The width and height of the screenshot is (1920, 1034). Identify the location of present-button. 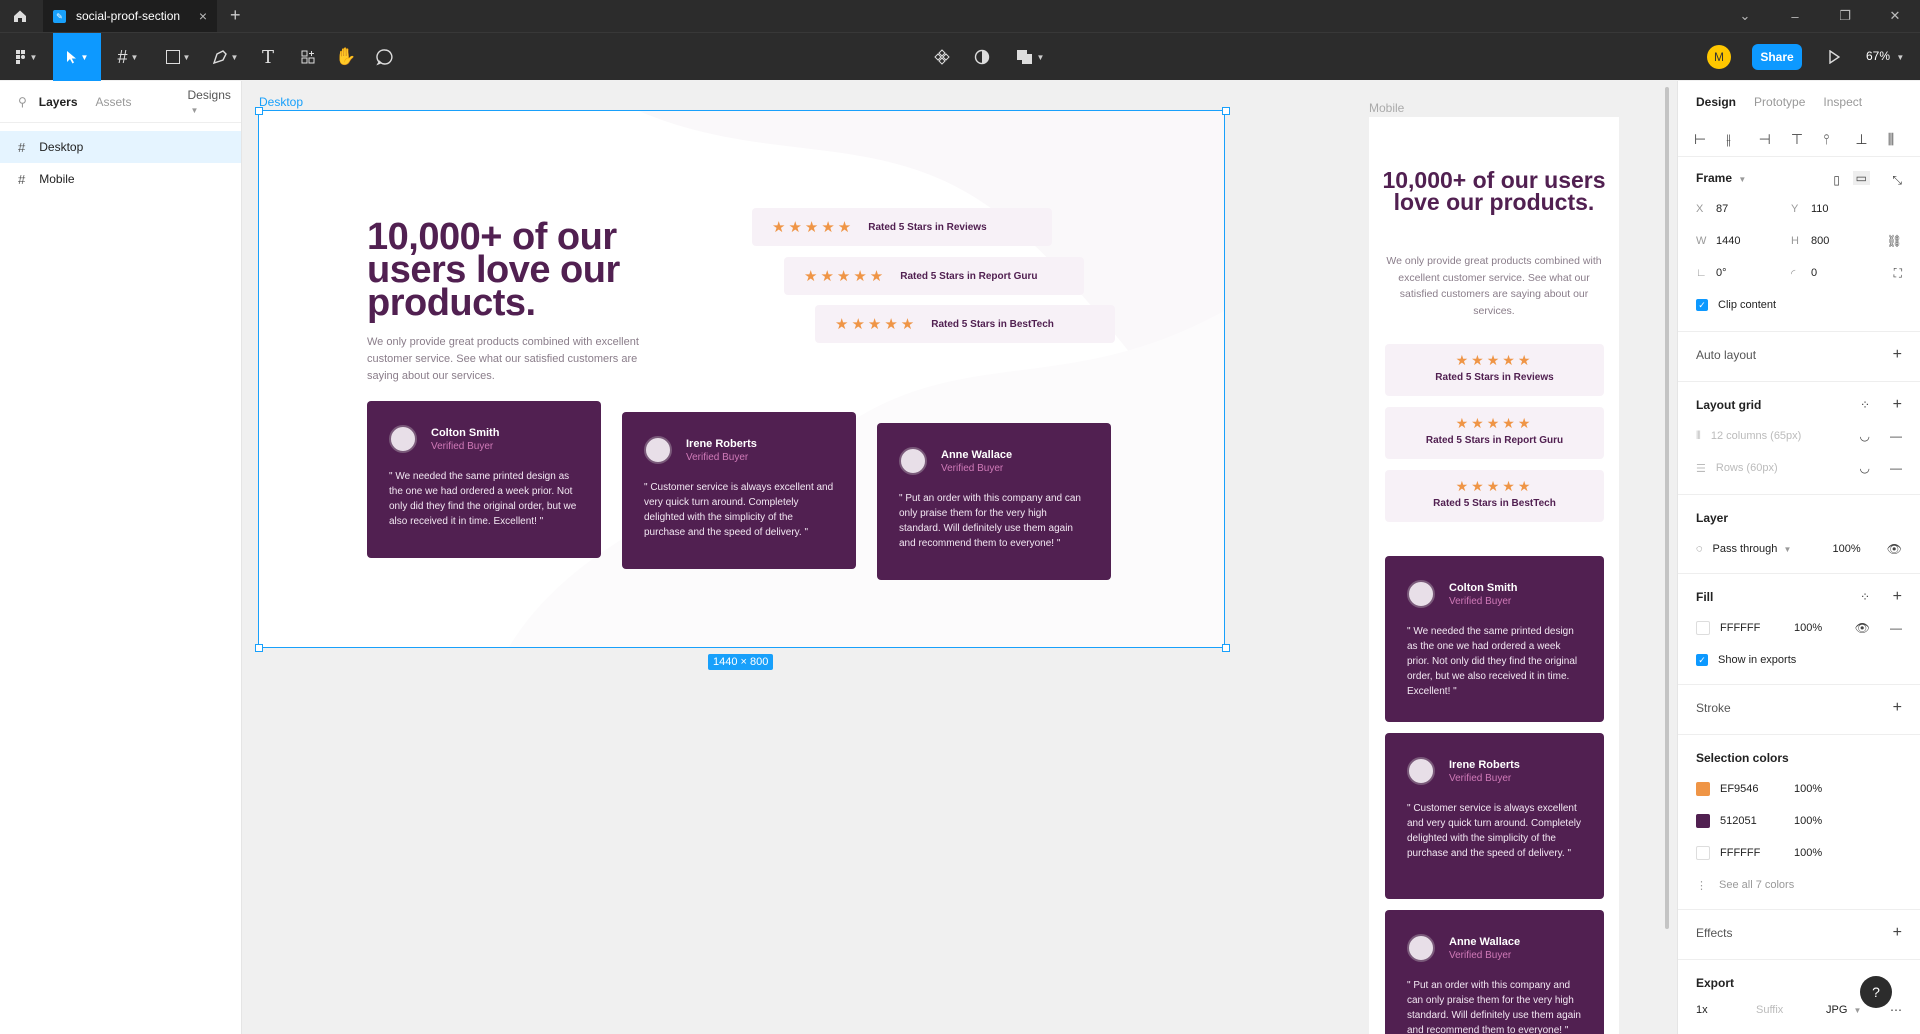
(1834, 57).